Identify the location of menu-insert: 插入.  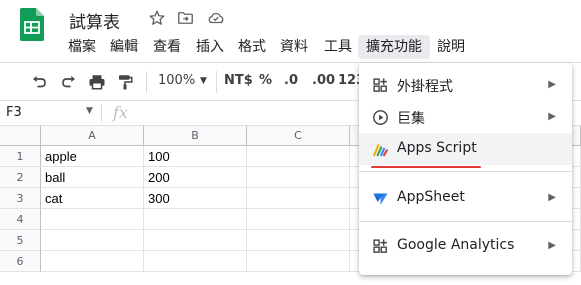
(210, 47).